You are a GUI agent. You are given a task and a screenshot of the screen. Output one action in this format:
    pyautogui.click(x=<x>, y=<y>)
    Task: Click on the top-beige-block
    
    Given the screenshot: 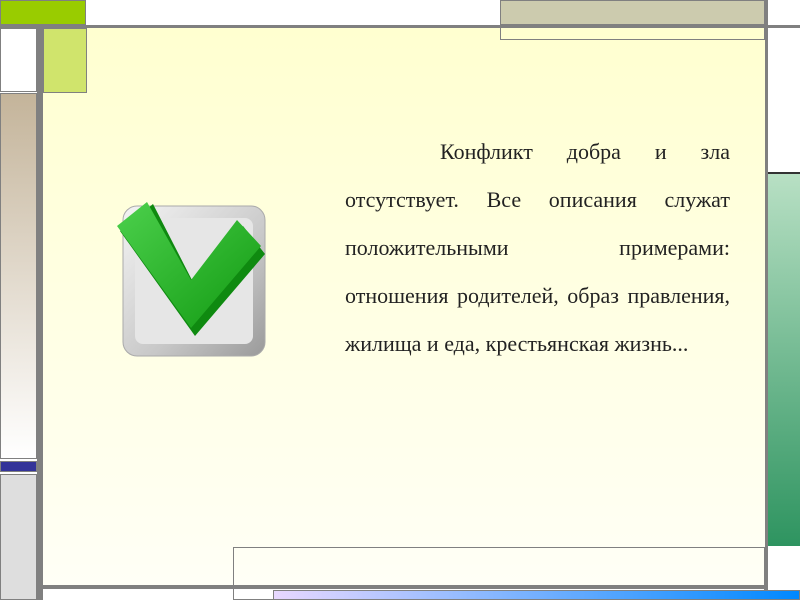 What is the action you would take?
    pyautogui.click(x=632, y=12)
    